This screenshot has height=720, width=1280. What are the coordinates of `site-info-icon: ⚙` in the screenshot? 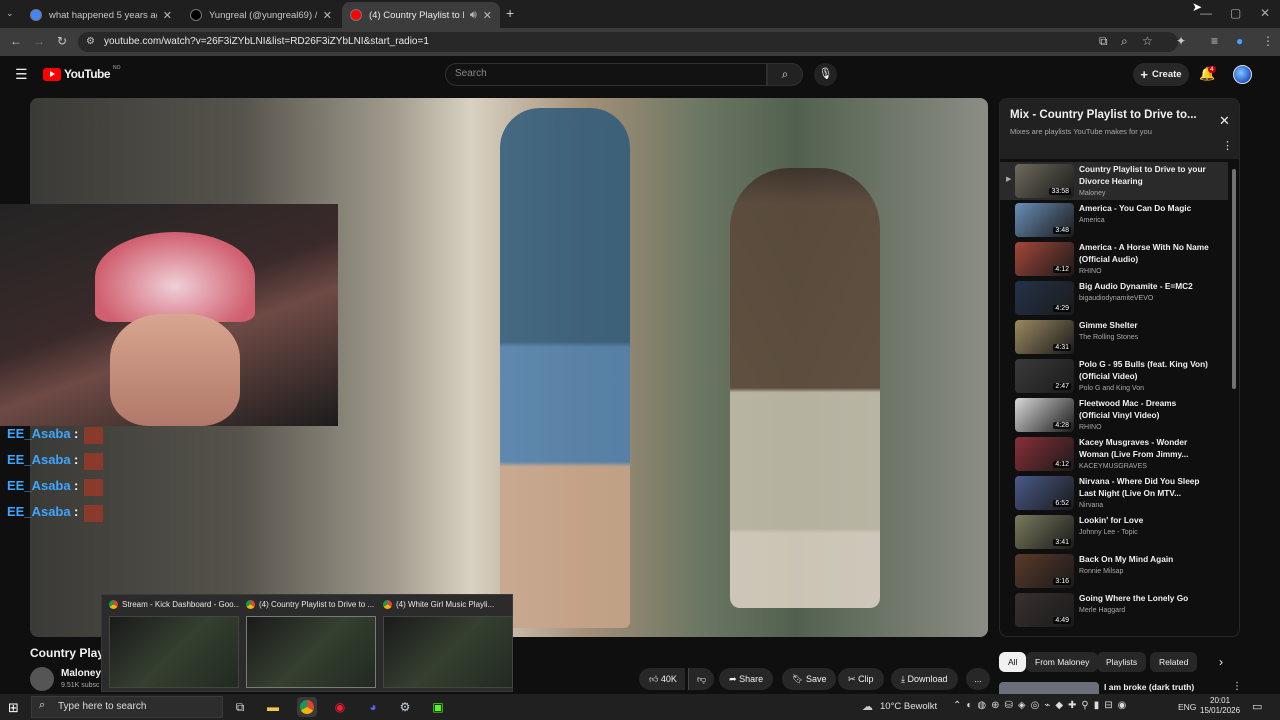 It's located at (90, 41).